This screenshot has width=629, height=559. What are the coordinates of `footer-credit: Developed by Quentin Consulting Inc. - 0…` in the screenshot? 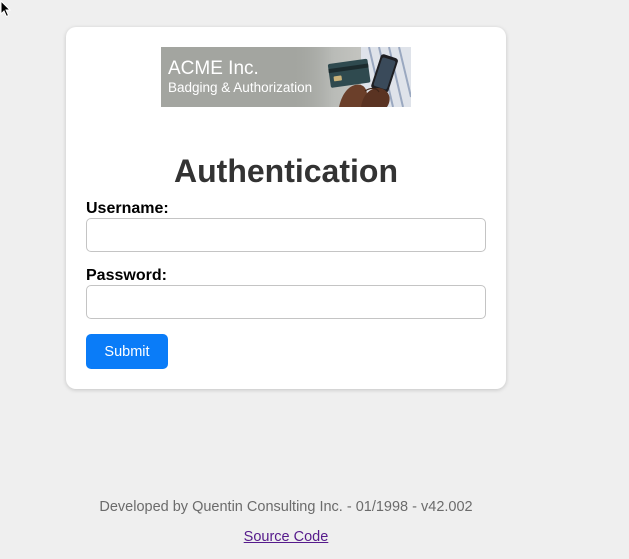 It's located at (286, 507).